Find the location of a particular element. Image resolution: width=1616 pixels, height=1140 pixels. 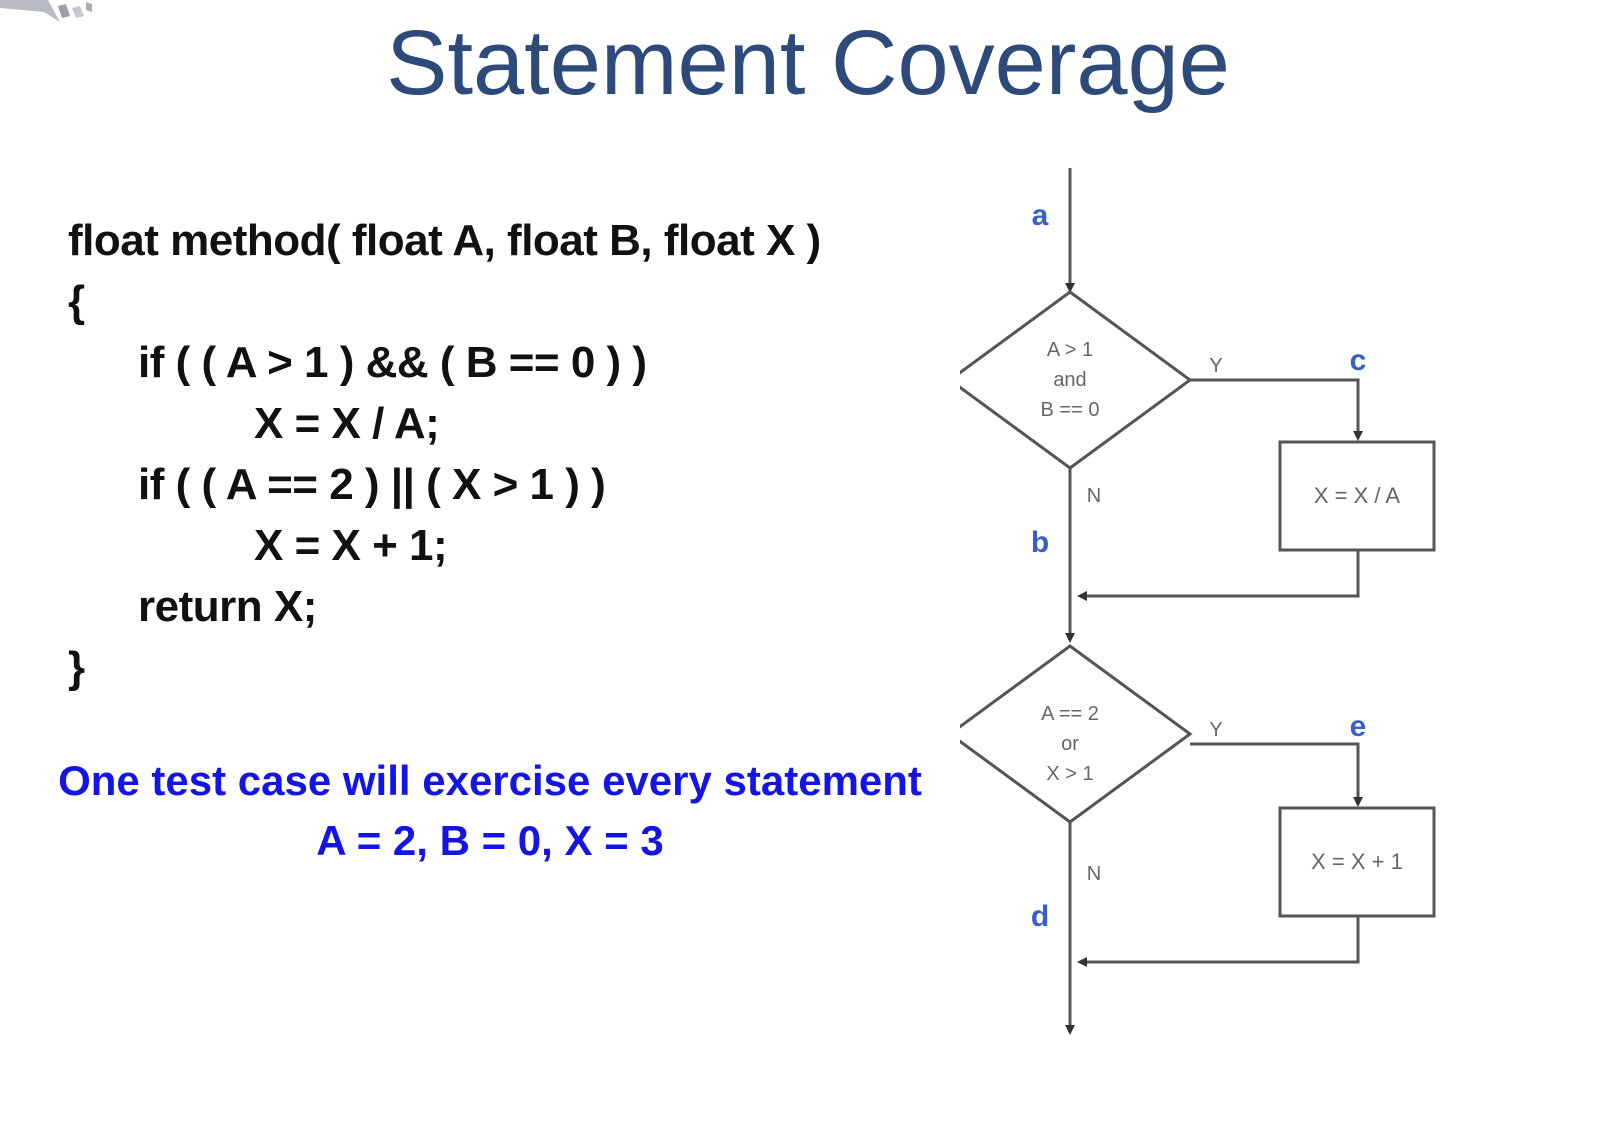

code-line-open-brace: { is located at coordinates (76, 301).